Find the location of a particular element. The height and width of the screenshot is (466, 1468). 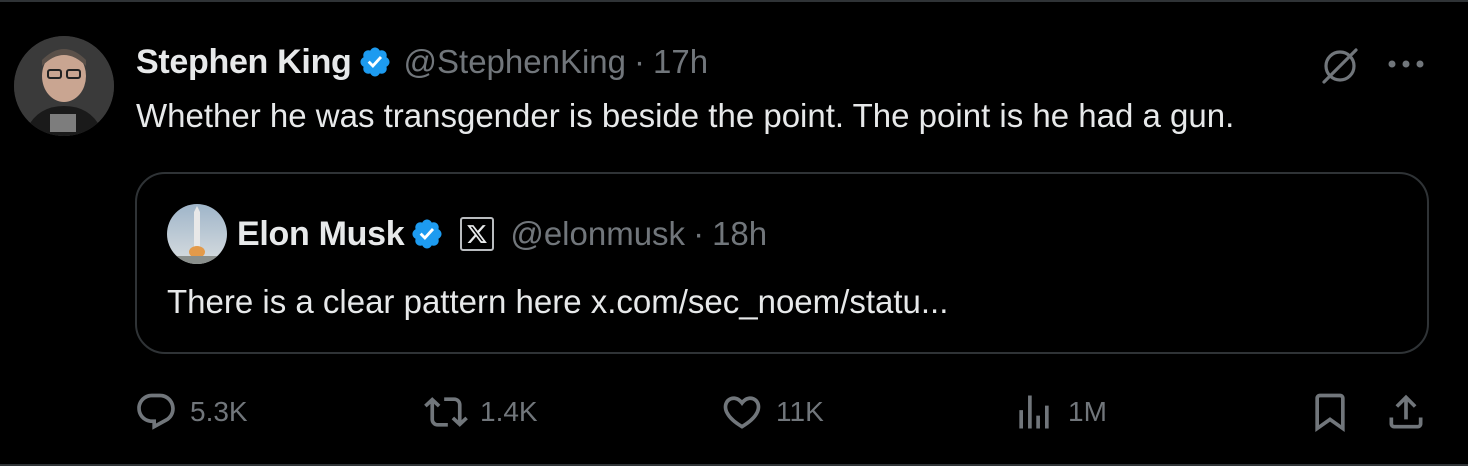

views-button: 1M is located at coordinates (1059, 412).